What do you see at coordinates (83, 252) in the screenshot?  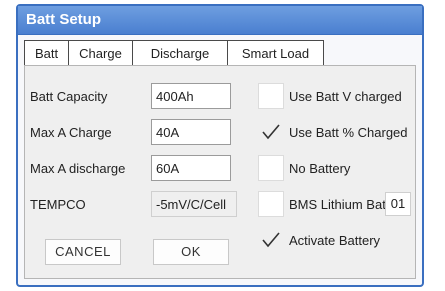 I see `cancel-button: CANCEL` at bounding box center [83, 252].